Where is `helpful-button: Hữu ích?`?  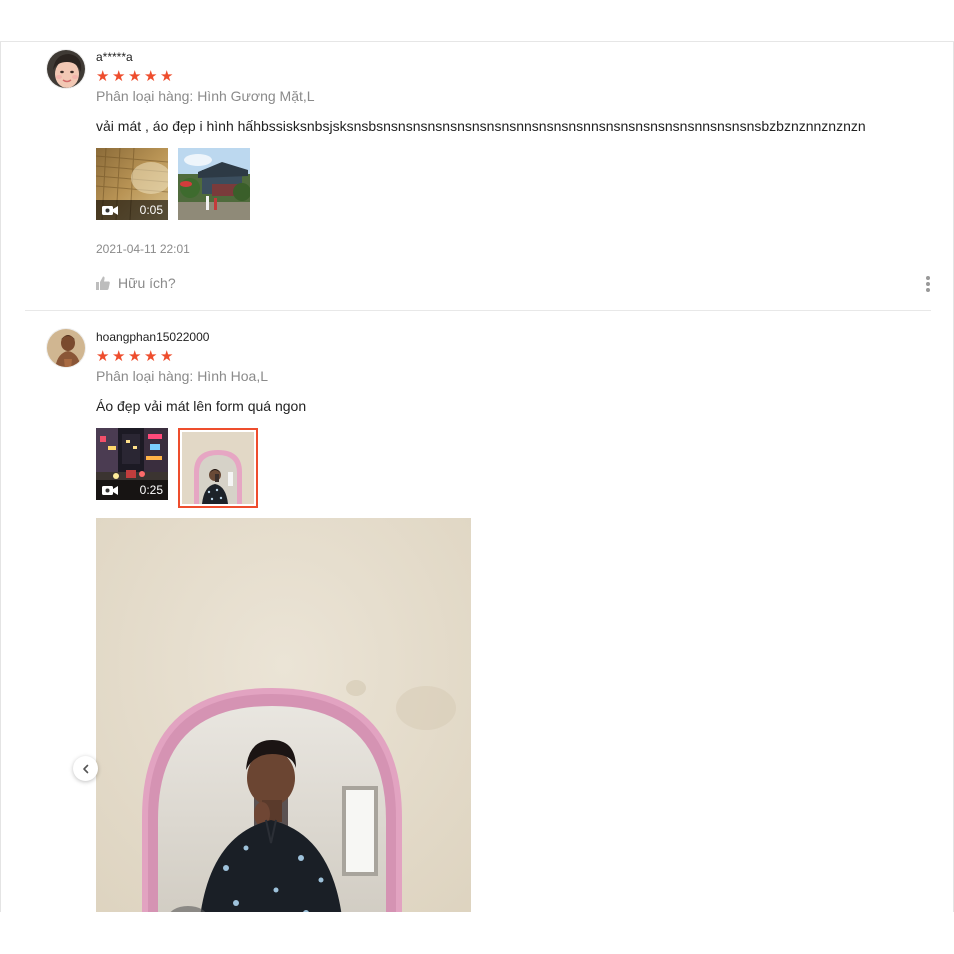 helpful-button: Hữu ích? is located at coordinates (136, 283).